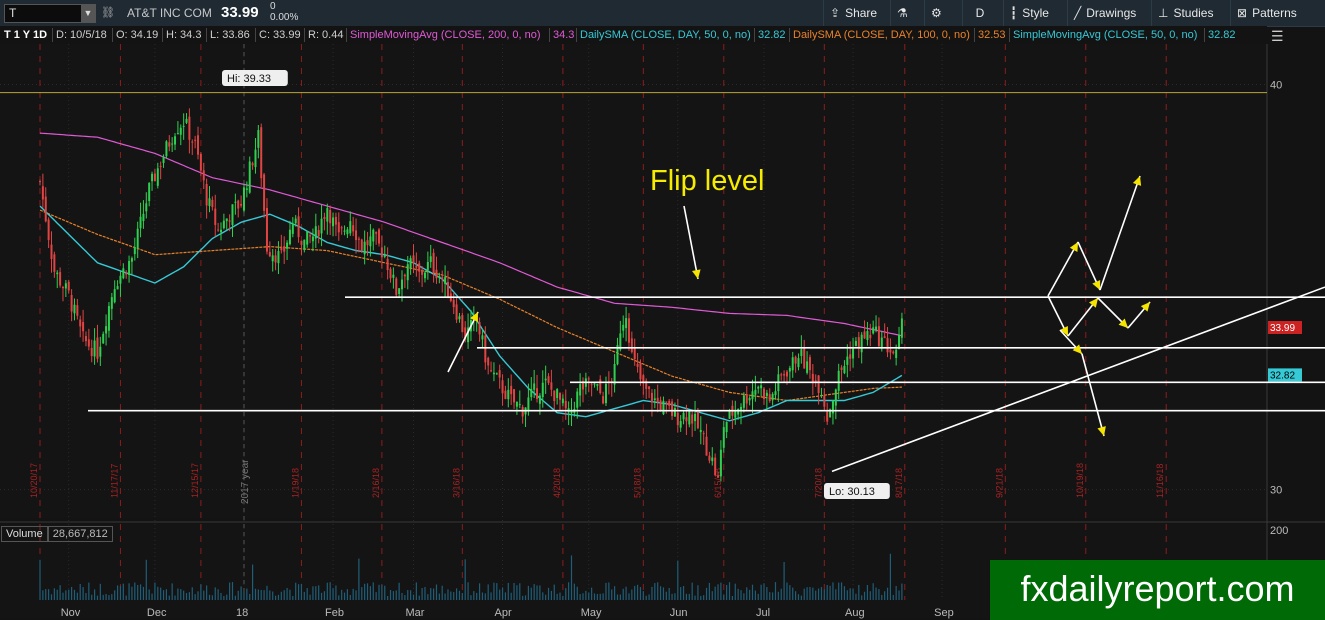 The height and width of the screenshot is (620, 1325). What do you see at coordinates (899, 483) in the screenshot?
I see `date-marker-label: 8/17/18` at bounding box center [899, 483].